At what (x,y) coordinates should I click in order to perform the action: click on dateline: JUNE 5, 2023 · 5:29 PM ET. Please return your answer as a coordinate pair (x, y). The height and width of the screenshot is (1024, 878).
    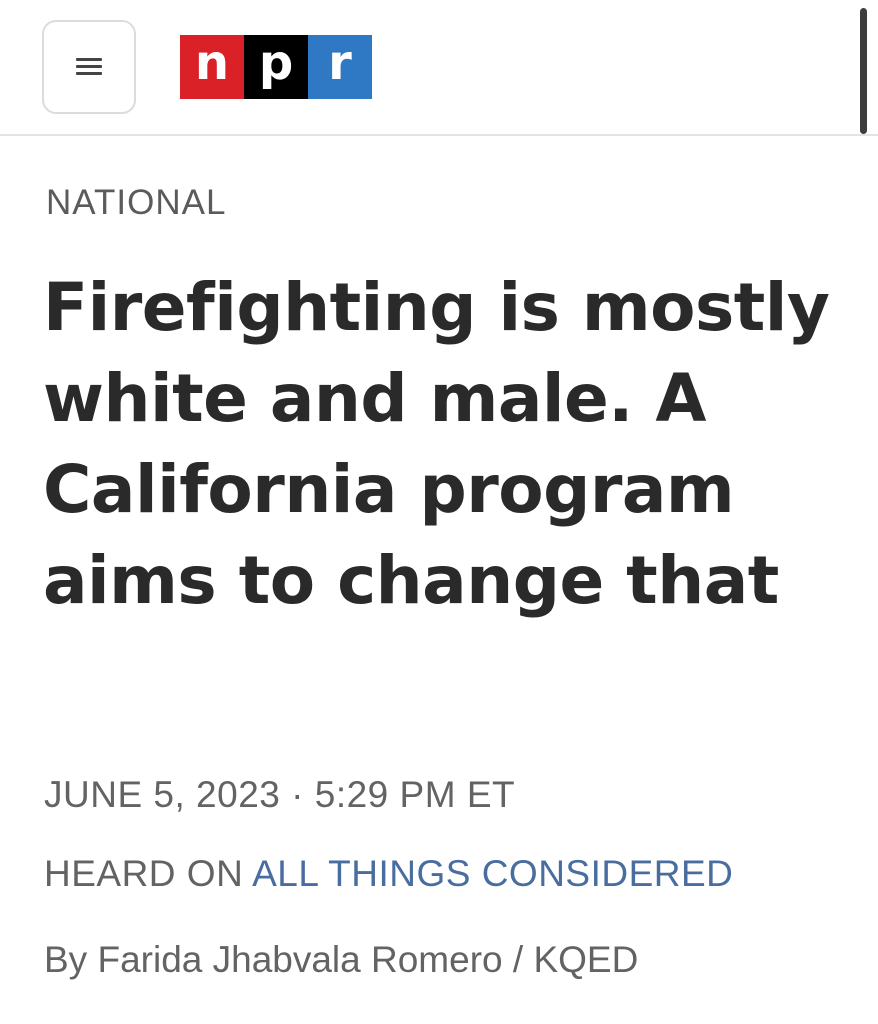
    Looking at the image, I should click on (279, 795).